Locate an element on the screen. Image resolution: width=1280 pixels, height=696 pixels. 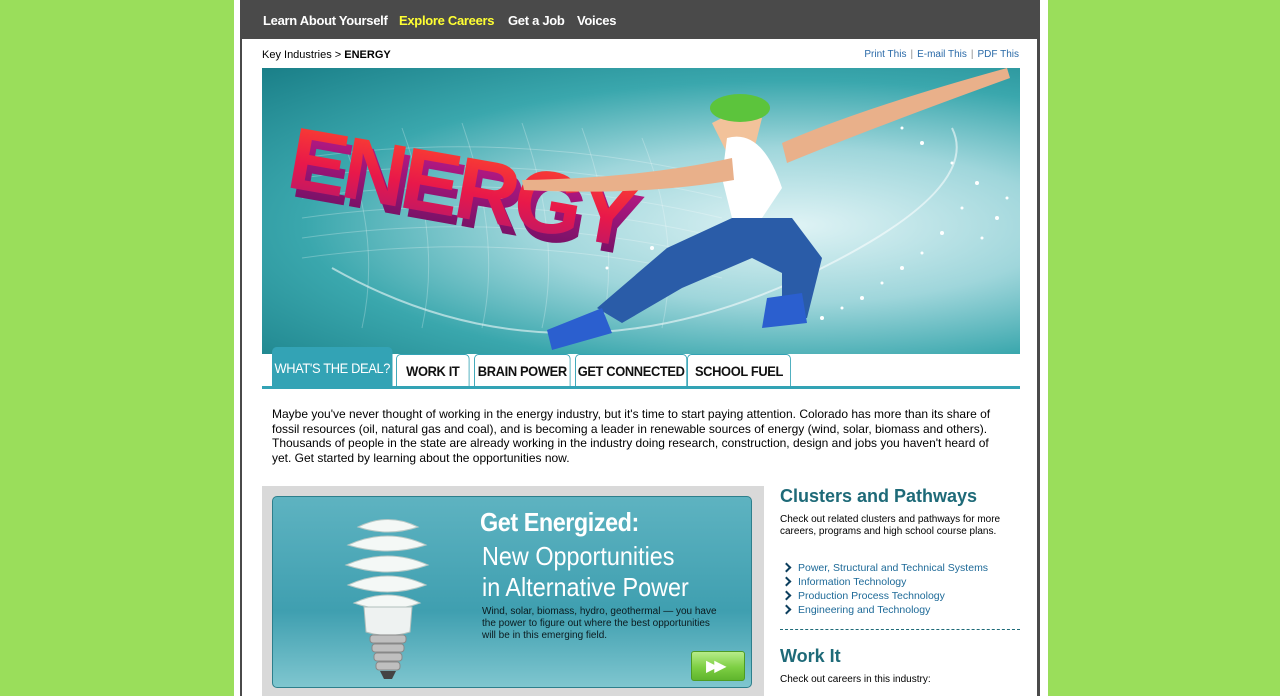
nav-learn-about-yourself: Learn About Yourself is located at coordinates (325, 20).